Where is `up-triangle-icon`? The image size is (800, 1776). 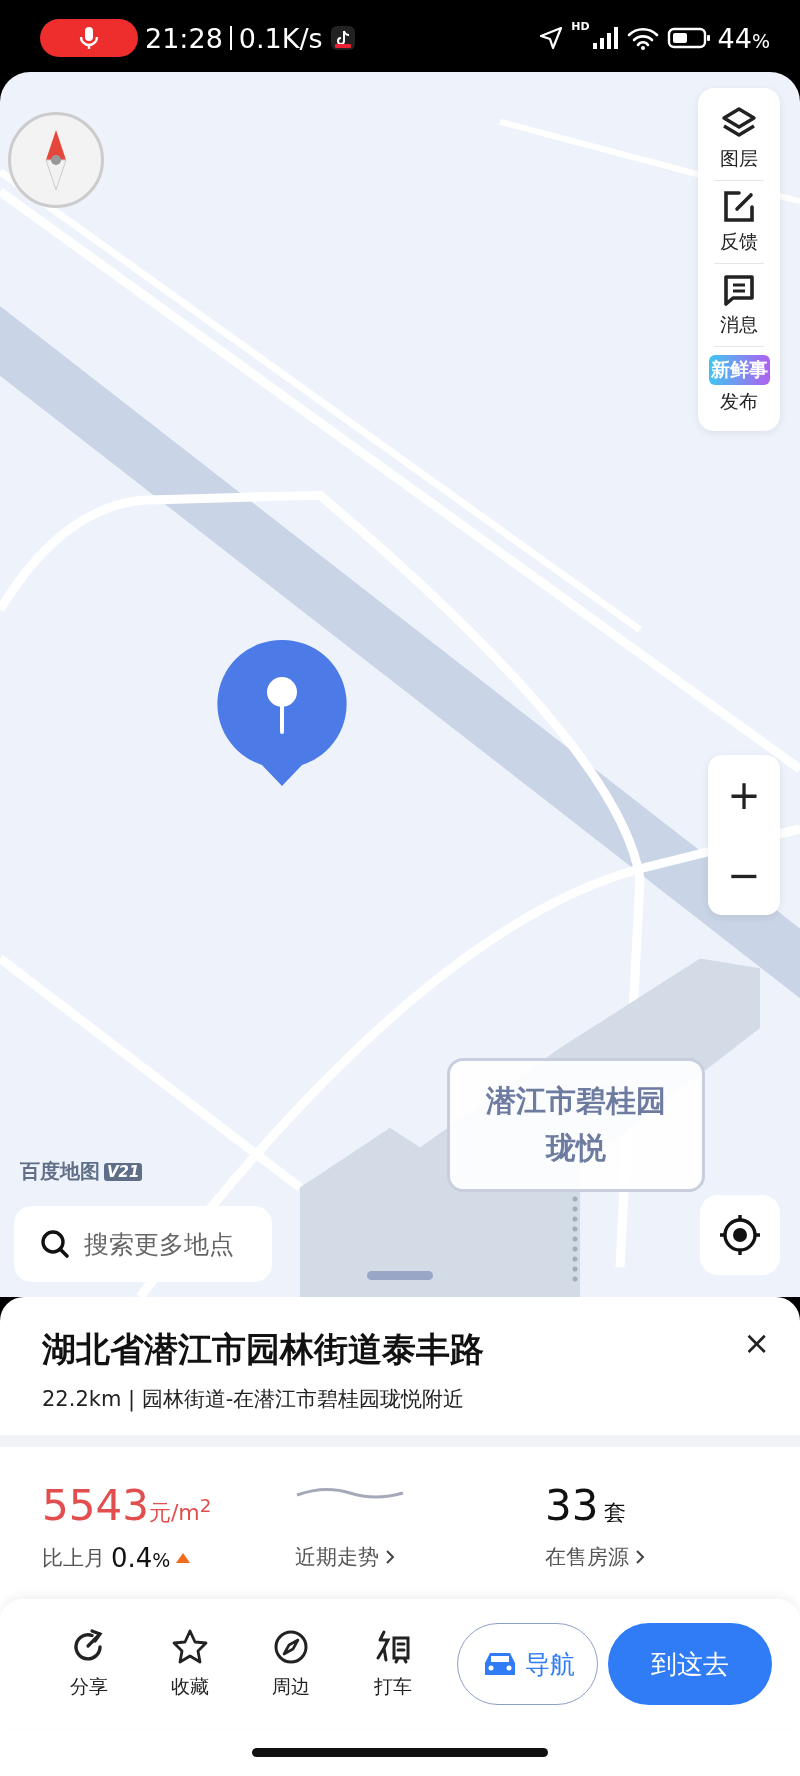 up-triangle-icon is located at coordinates (183, 1558).